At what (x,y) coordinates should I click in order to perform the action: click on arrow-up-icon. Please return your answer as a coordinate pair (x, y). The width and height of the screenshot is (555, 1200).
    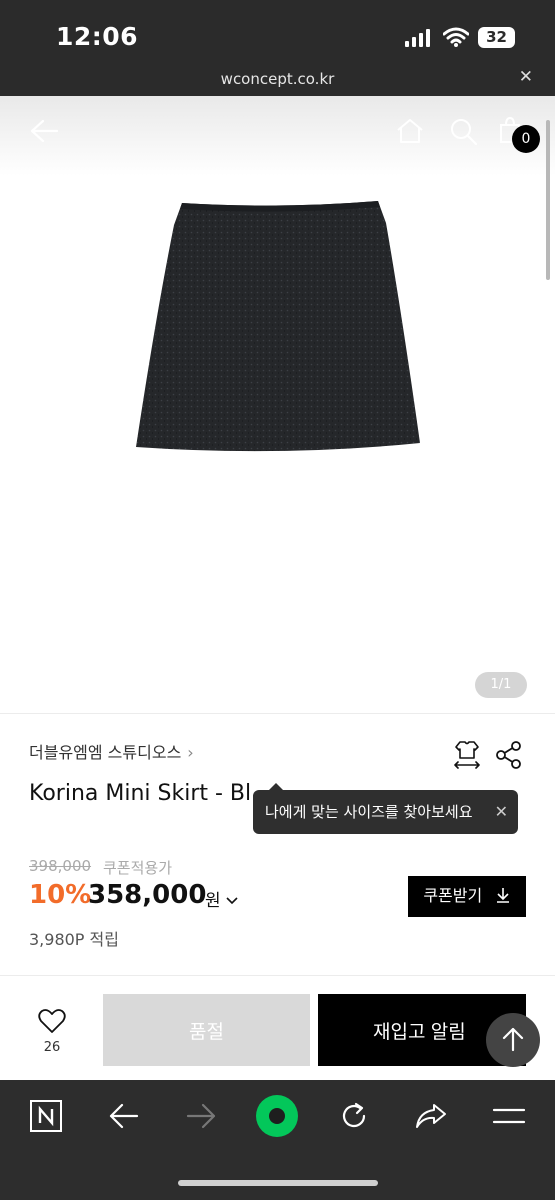
    Looking at the image, I should click on (513, 1039).